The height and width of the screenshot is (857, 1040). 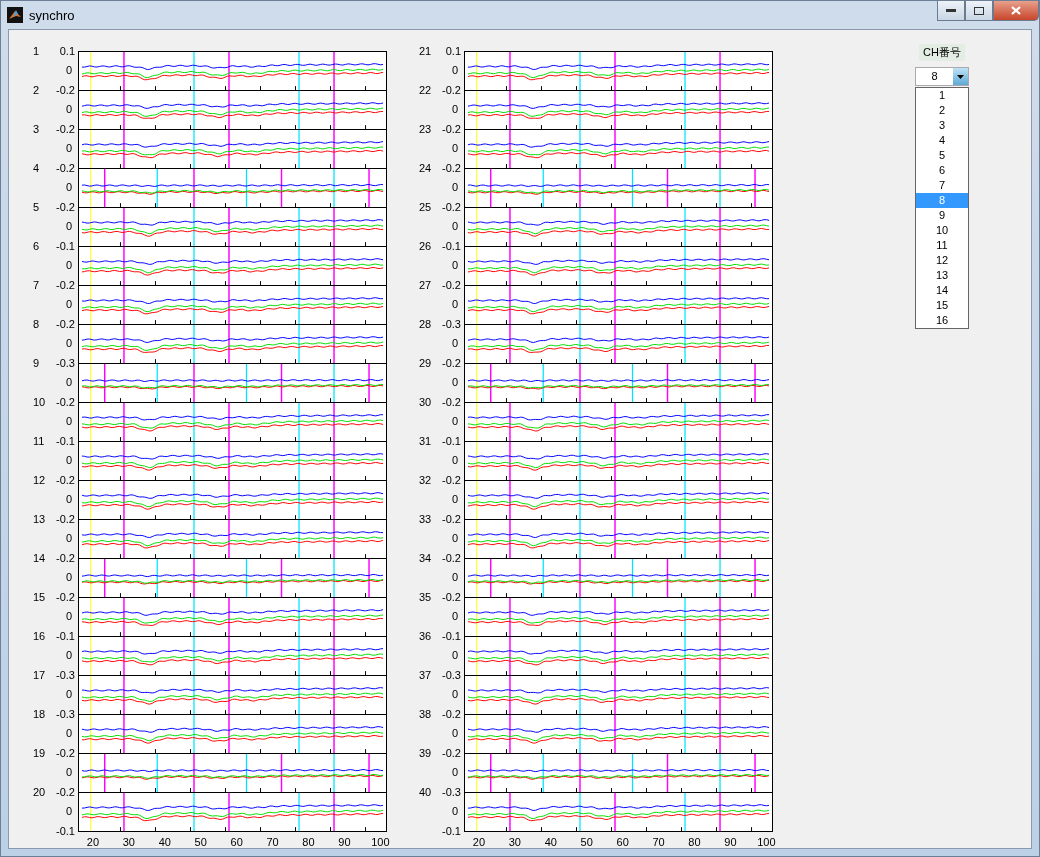 I want to click on channel-number: 6, so click(x=36, y=246).